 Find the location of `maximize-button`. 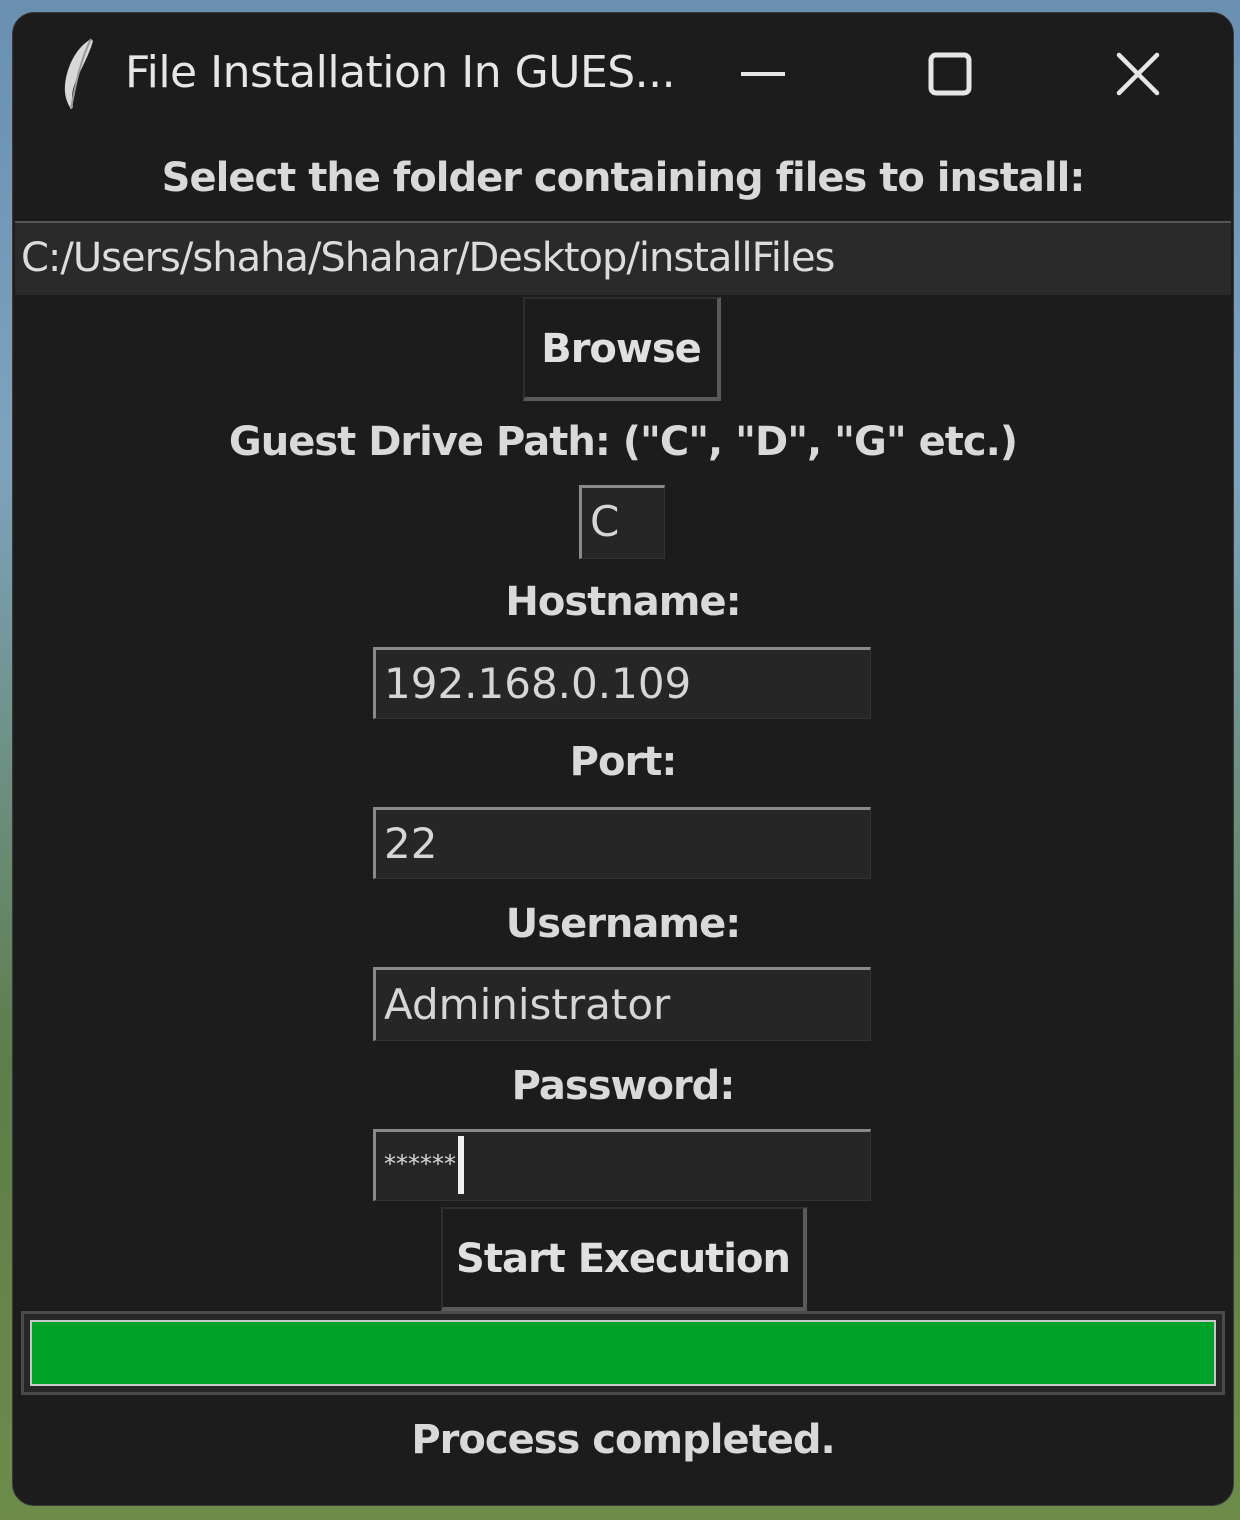

maximize-button is located at coordinates (950, 74).